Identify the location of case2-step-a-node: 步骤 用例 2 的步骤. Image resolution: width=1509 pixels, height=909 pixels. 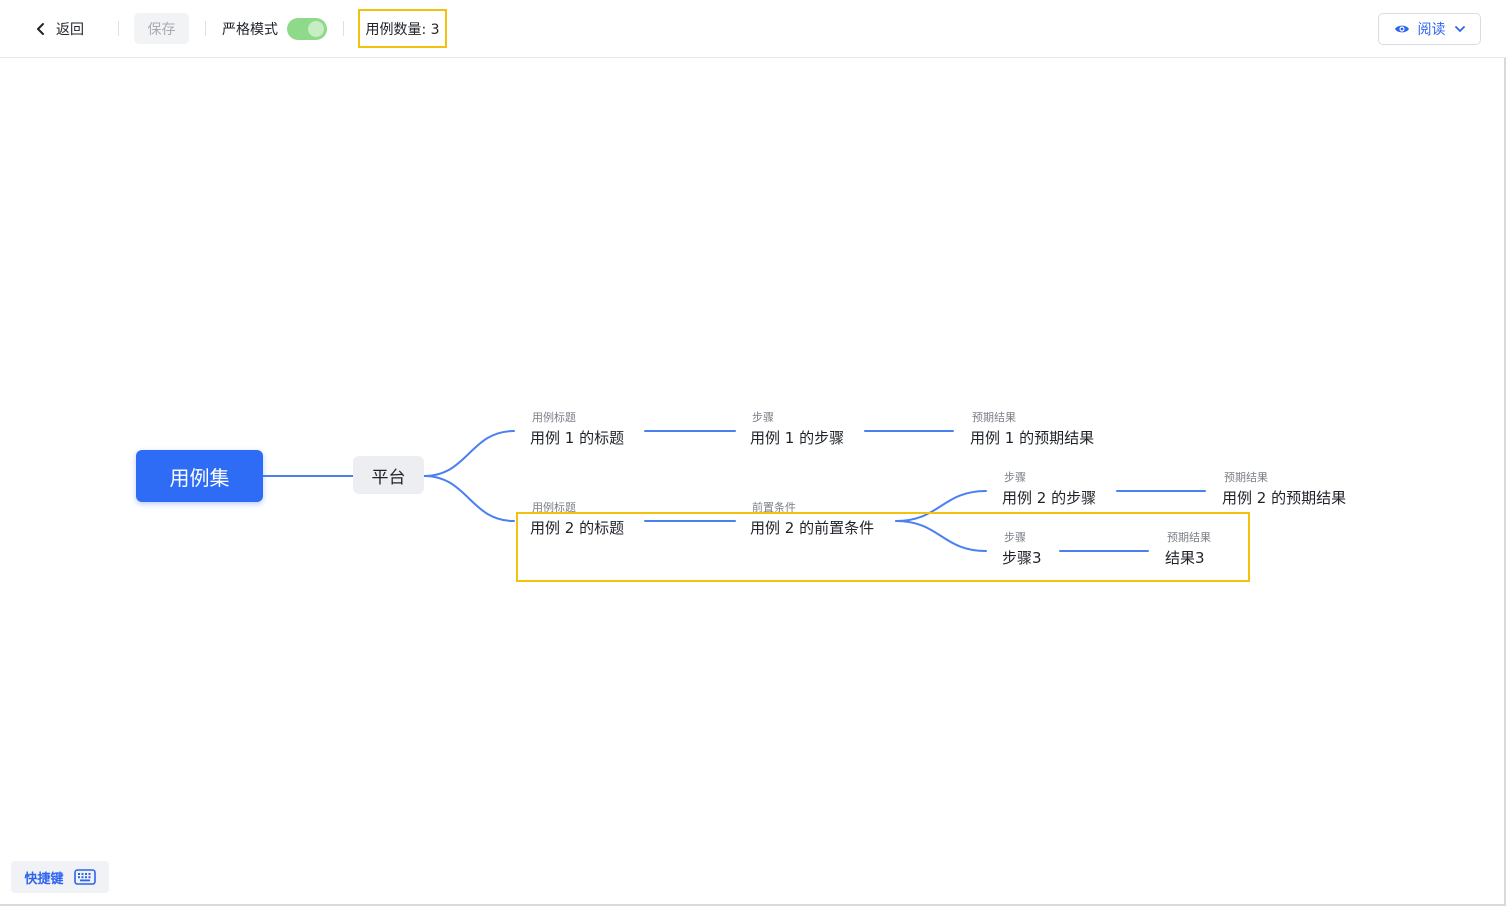
(1049, 489).